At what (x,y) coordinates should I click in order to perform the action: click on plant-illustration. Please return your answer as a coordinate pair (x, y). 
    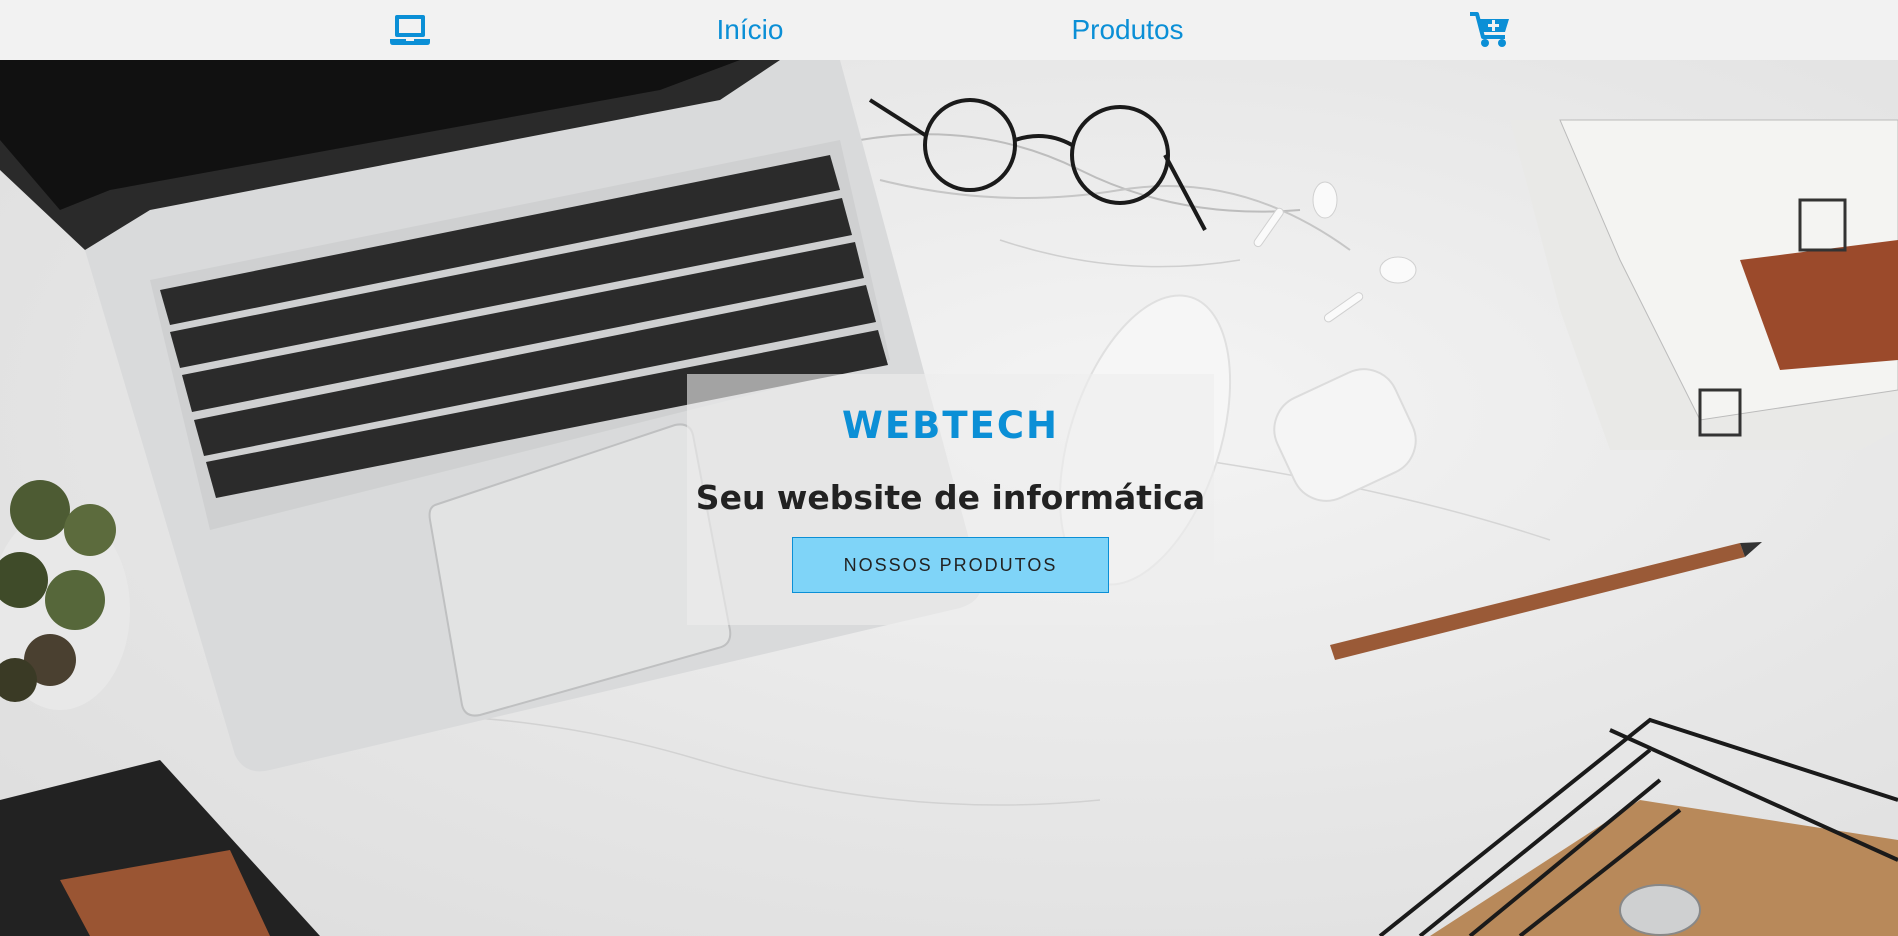
    Looking at the image, I should click on (65, 595).